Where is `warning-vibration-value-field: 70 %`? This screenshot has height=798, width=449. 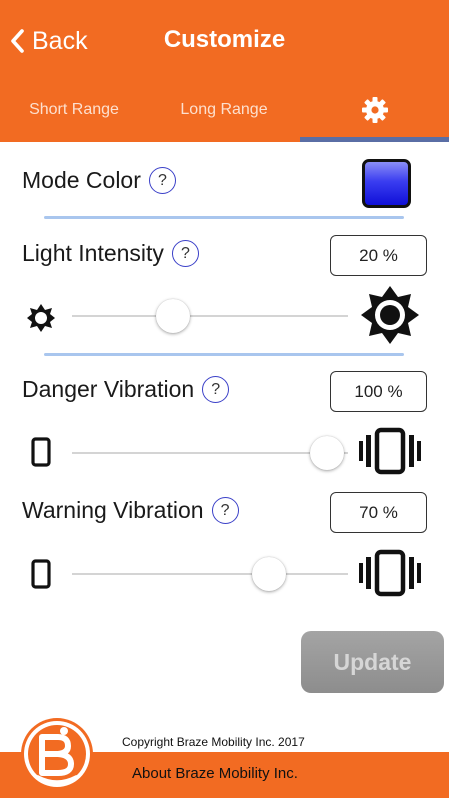 warning-vibration-value-field: 70 % is located at coordinates (378, 512).